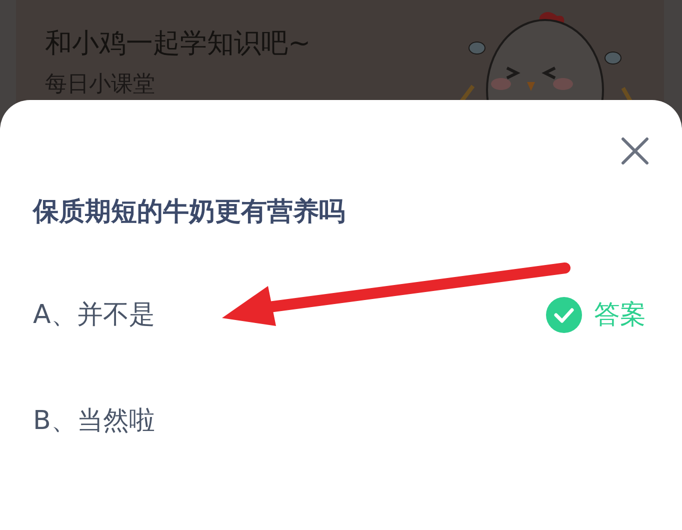 Image resolution: width=682 pixels, height=530 pixels. Describe the element at coordinates (635, 151) in the screenshot. I see `close-icon` at that location.